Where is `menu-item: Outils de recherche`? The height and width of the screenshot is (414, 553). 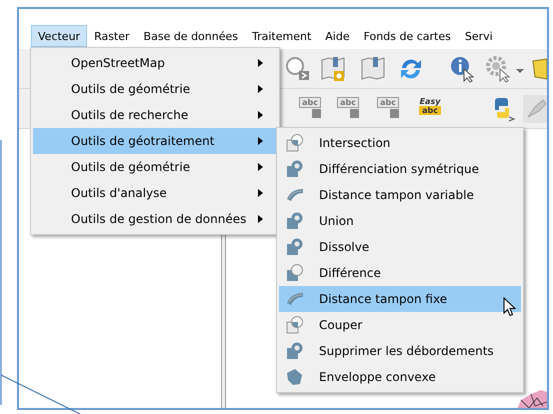 menu-item: Outils de recherche is located at coordinates (155, 115).